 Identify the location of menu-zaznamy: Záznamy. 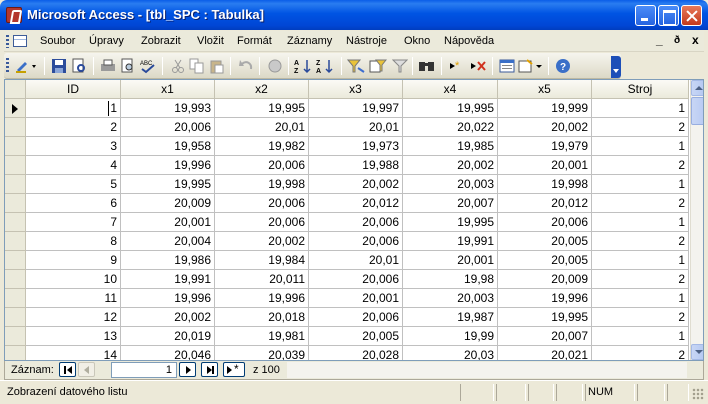
(309, 41).